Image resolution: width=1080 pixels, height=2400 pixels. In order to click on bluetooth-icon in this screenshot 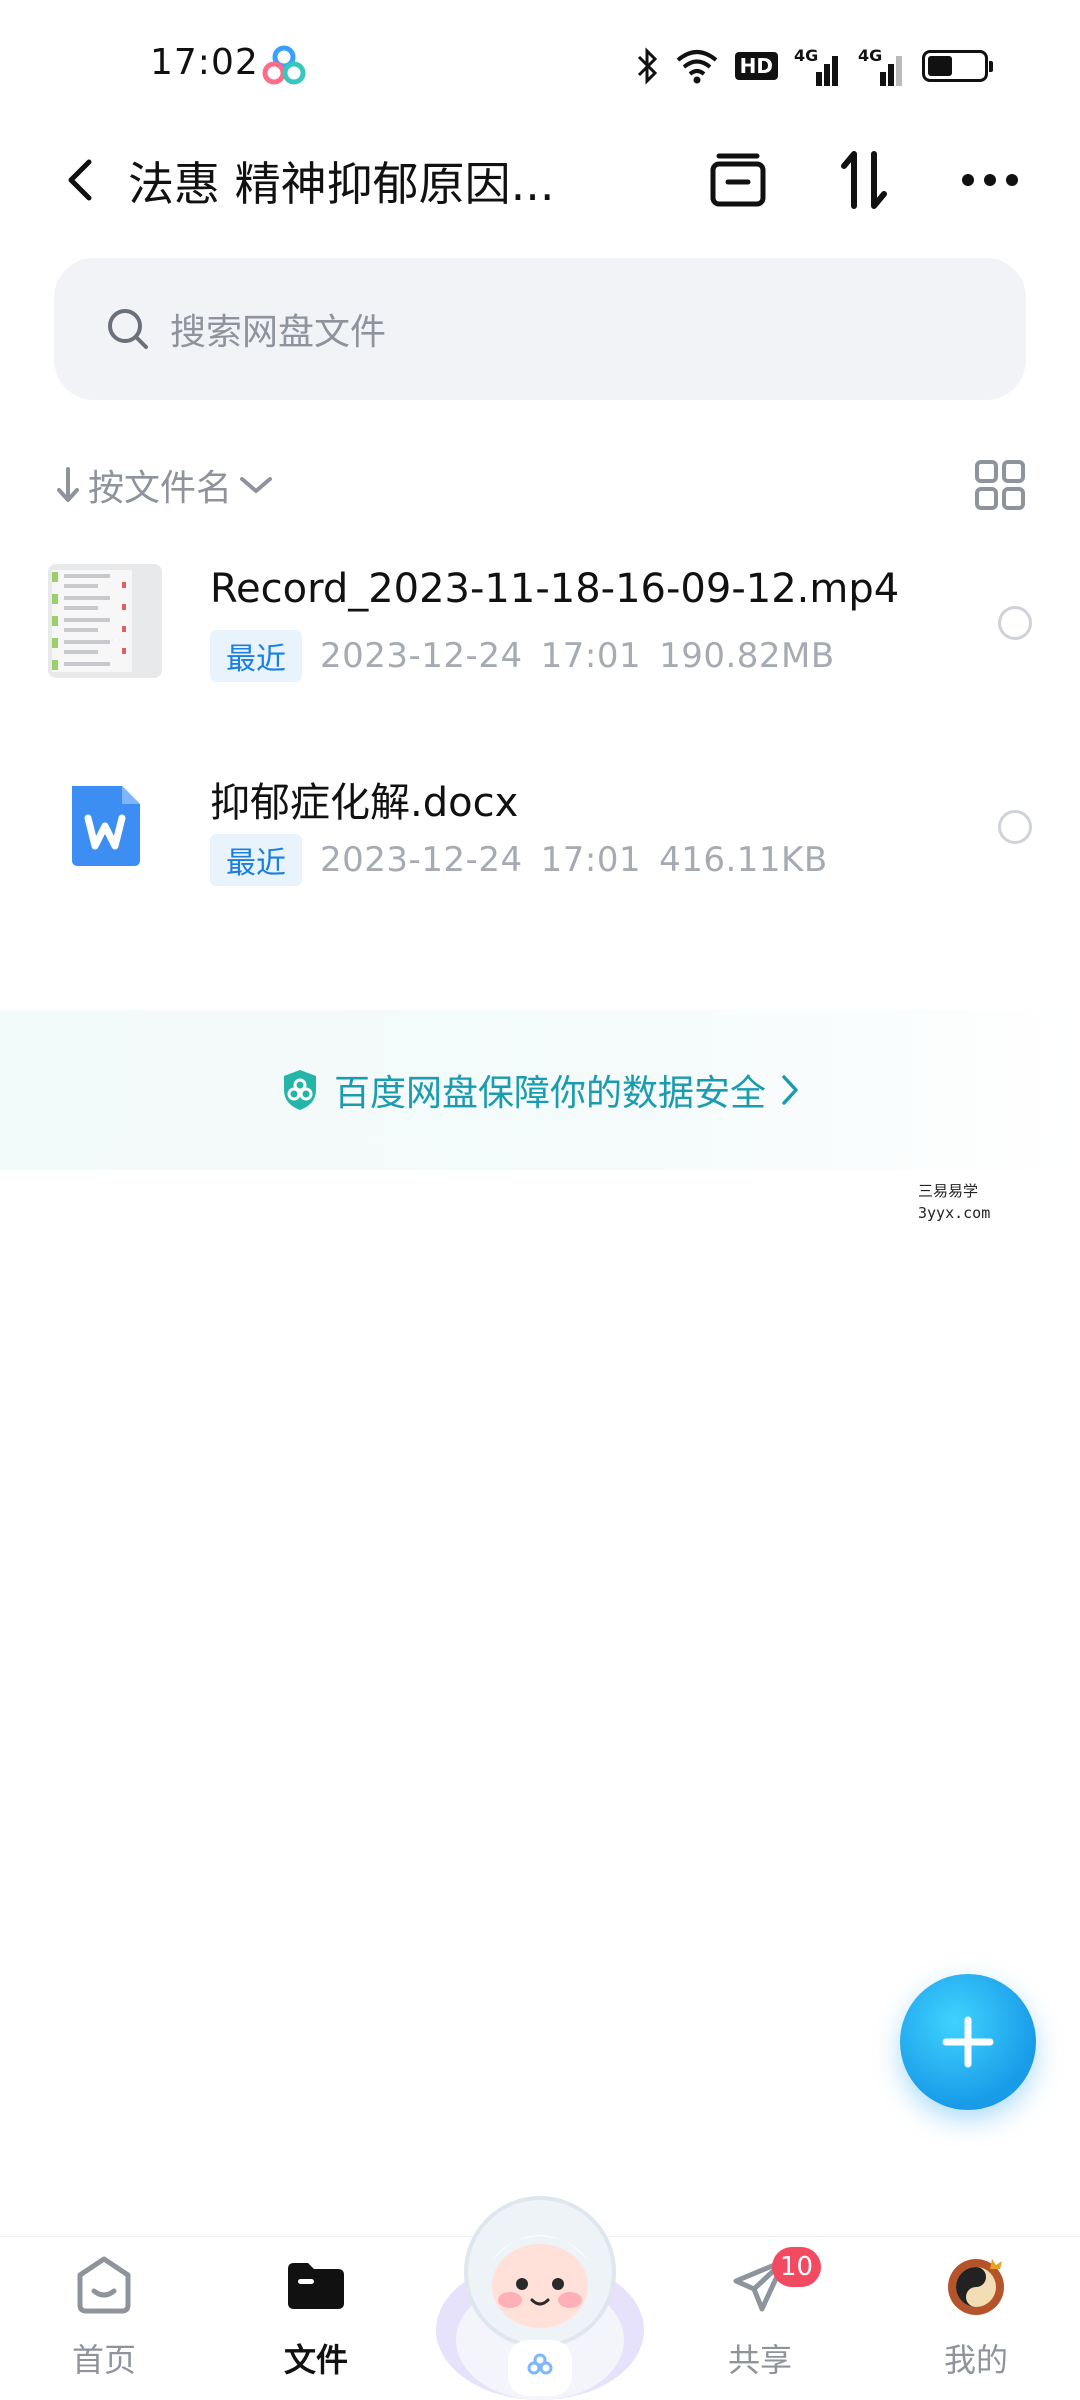, I will do `click(647, 66)`.